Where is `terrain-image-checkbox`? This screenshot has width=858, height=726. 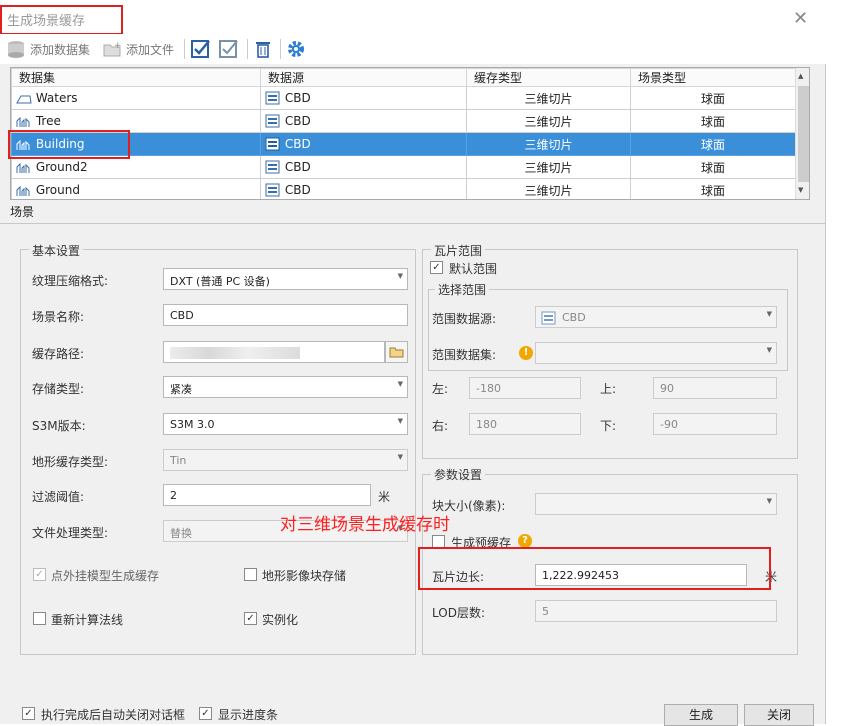 terrain-image-checkbox is located at coordinates (250, 574).